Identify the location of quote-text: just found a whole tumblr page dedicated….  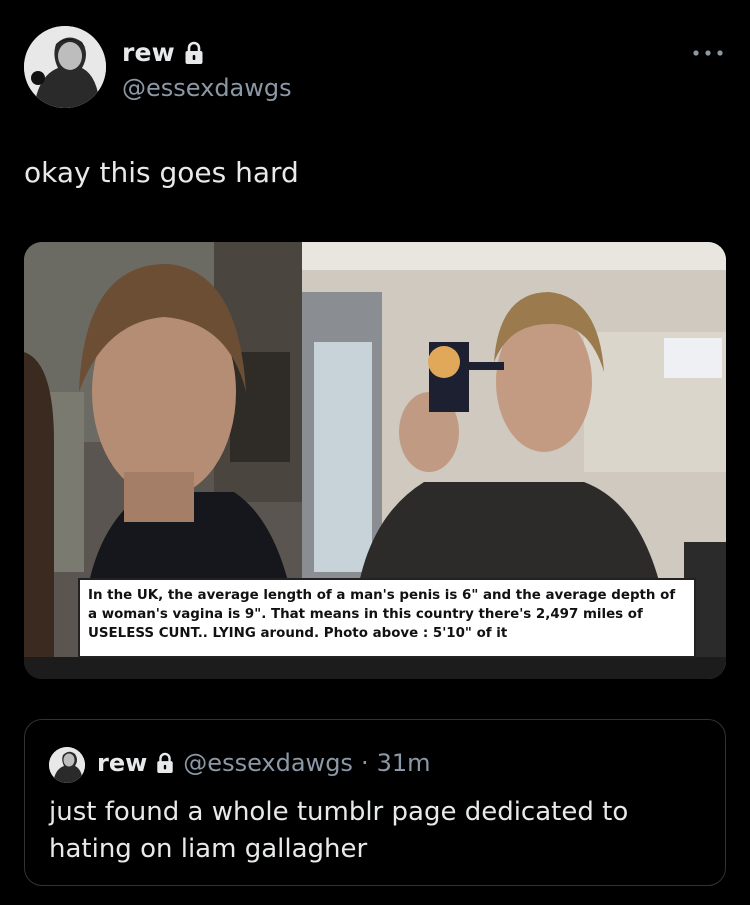
(339, 830).